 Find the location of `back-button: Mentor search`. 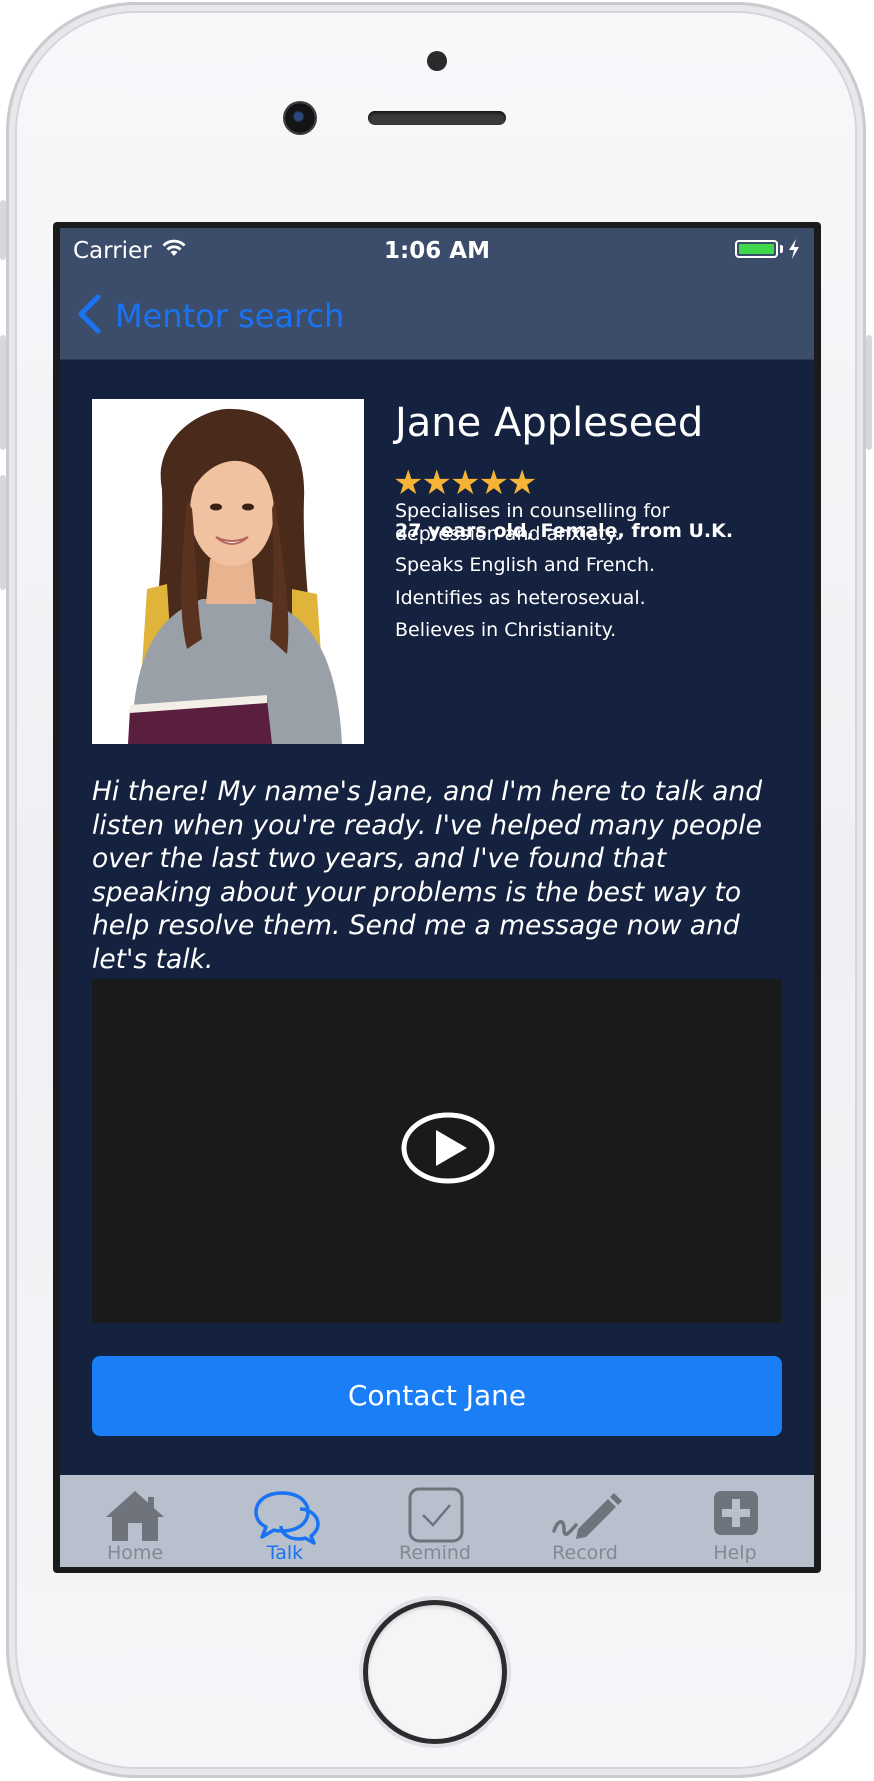

back-button: Mentor search is located at coordinates (210, 316).